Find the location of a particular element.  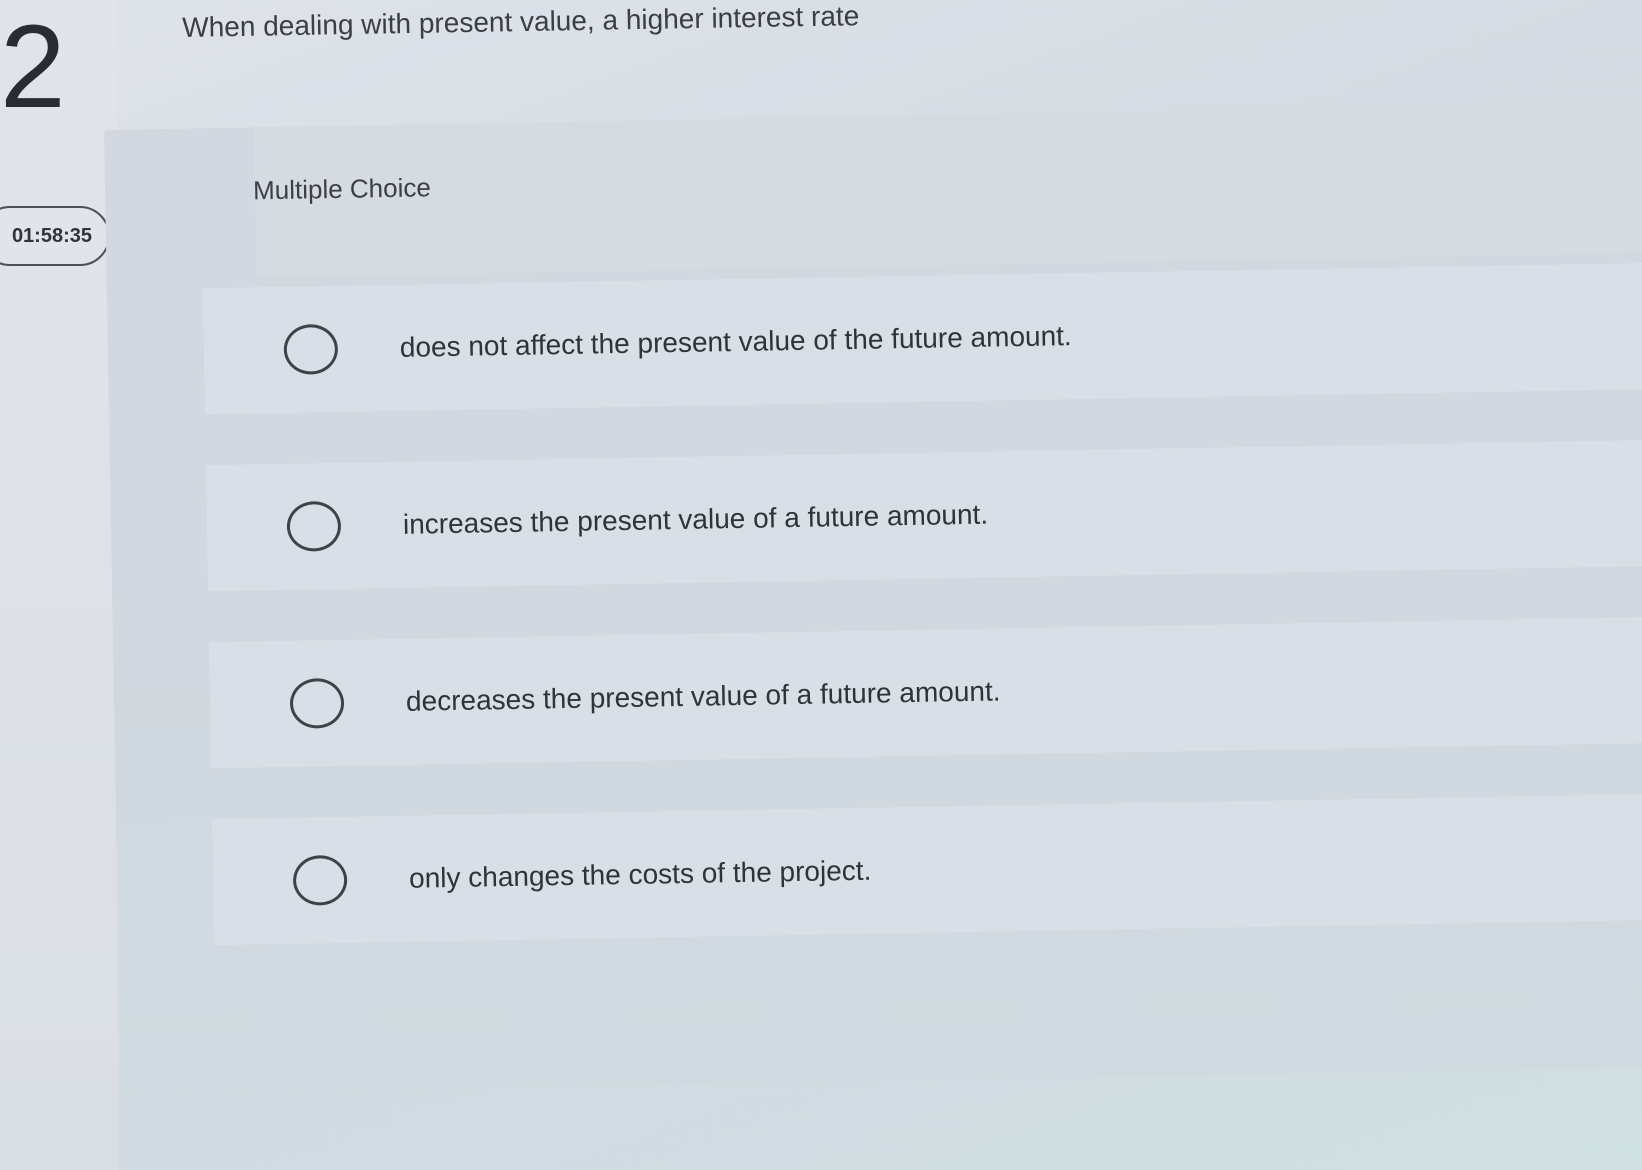

panel-header is located at coordinates (947, 190).